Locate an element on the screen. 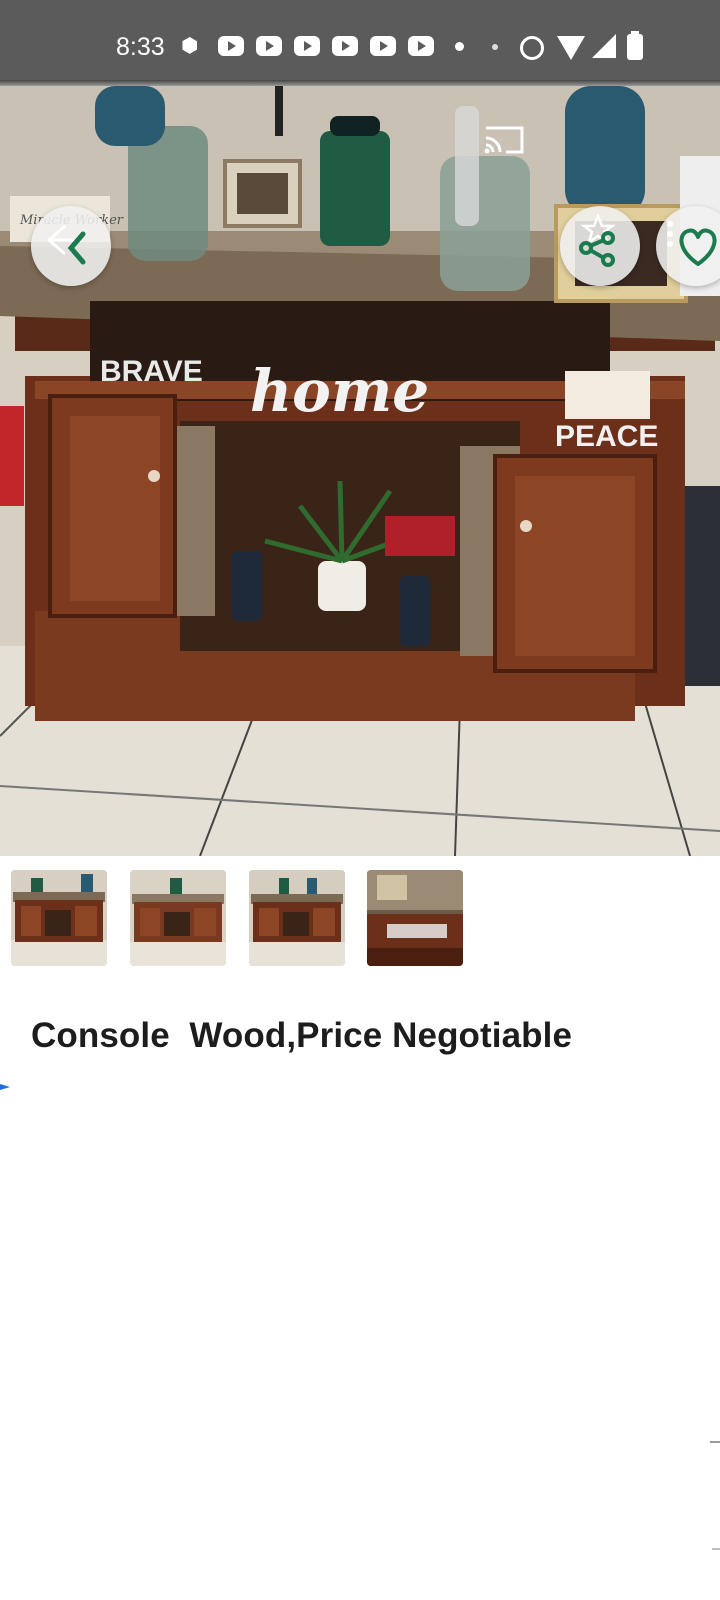 This screenshot has width=720, height=1600. cast-icon is located at coordinates (504, 140).